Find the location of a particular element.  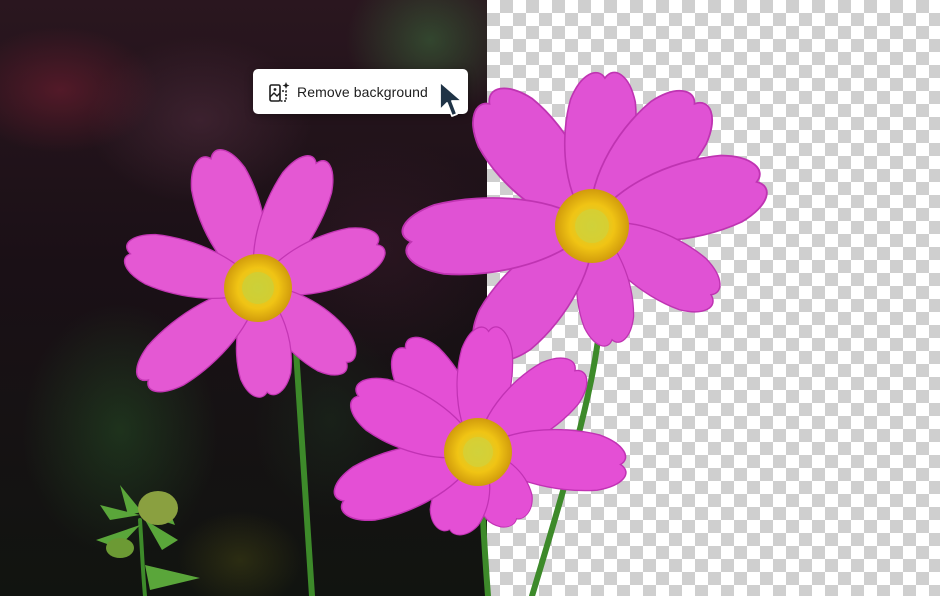

image-sparkle-icon is located at coordinates (279, 92).